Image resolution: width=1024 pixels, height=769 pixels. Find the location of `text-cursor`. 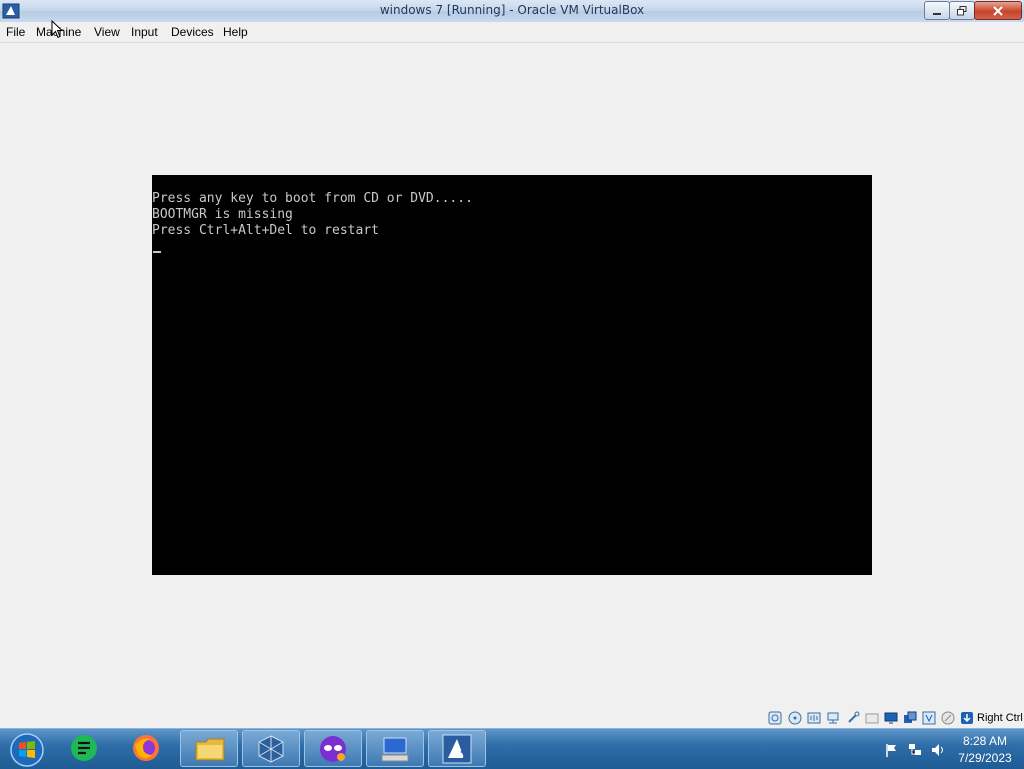

text-cursor is located at coordinates (157, 252).